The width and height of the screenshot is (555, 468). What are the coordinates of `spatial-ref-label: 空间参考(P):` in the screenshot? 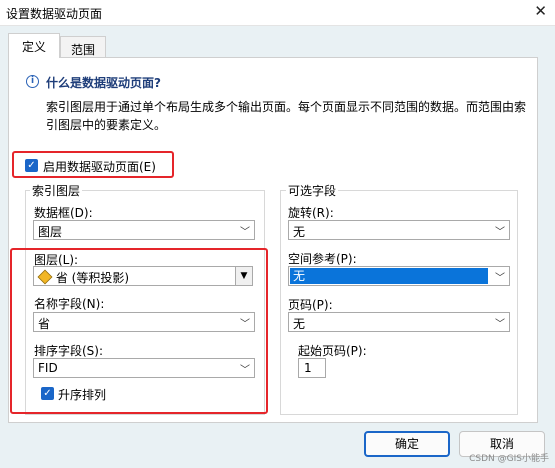 It's located at (322, 259).